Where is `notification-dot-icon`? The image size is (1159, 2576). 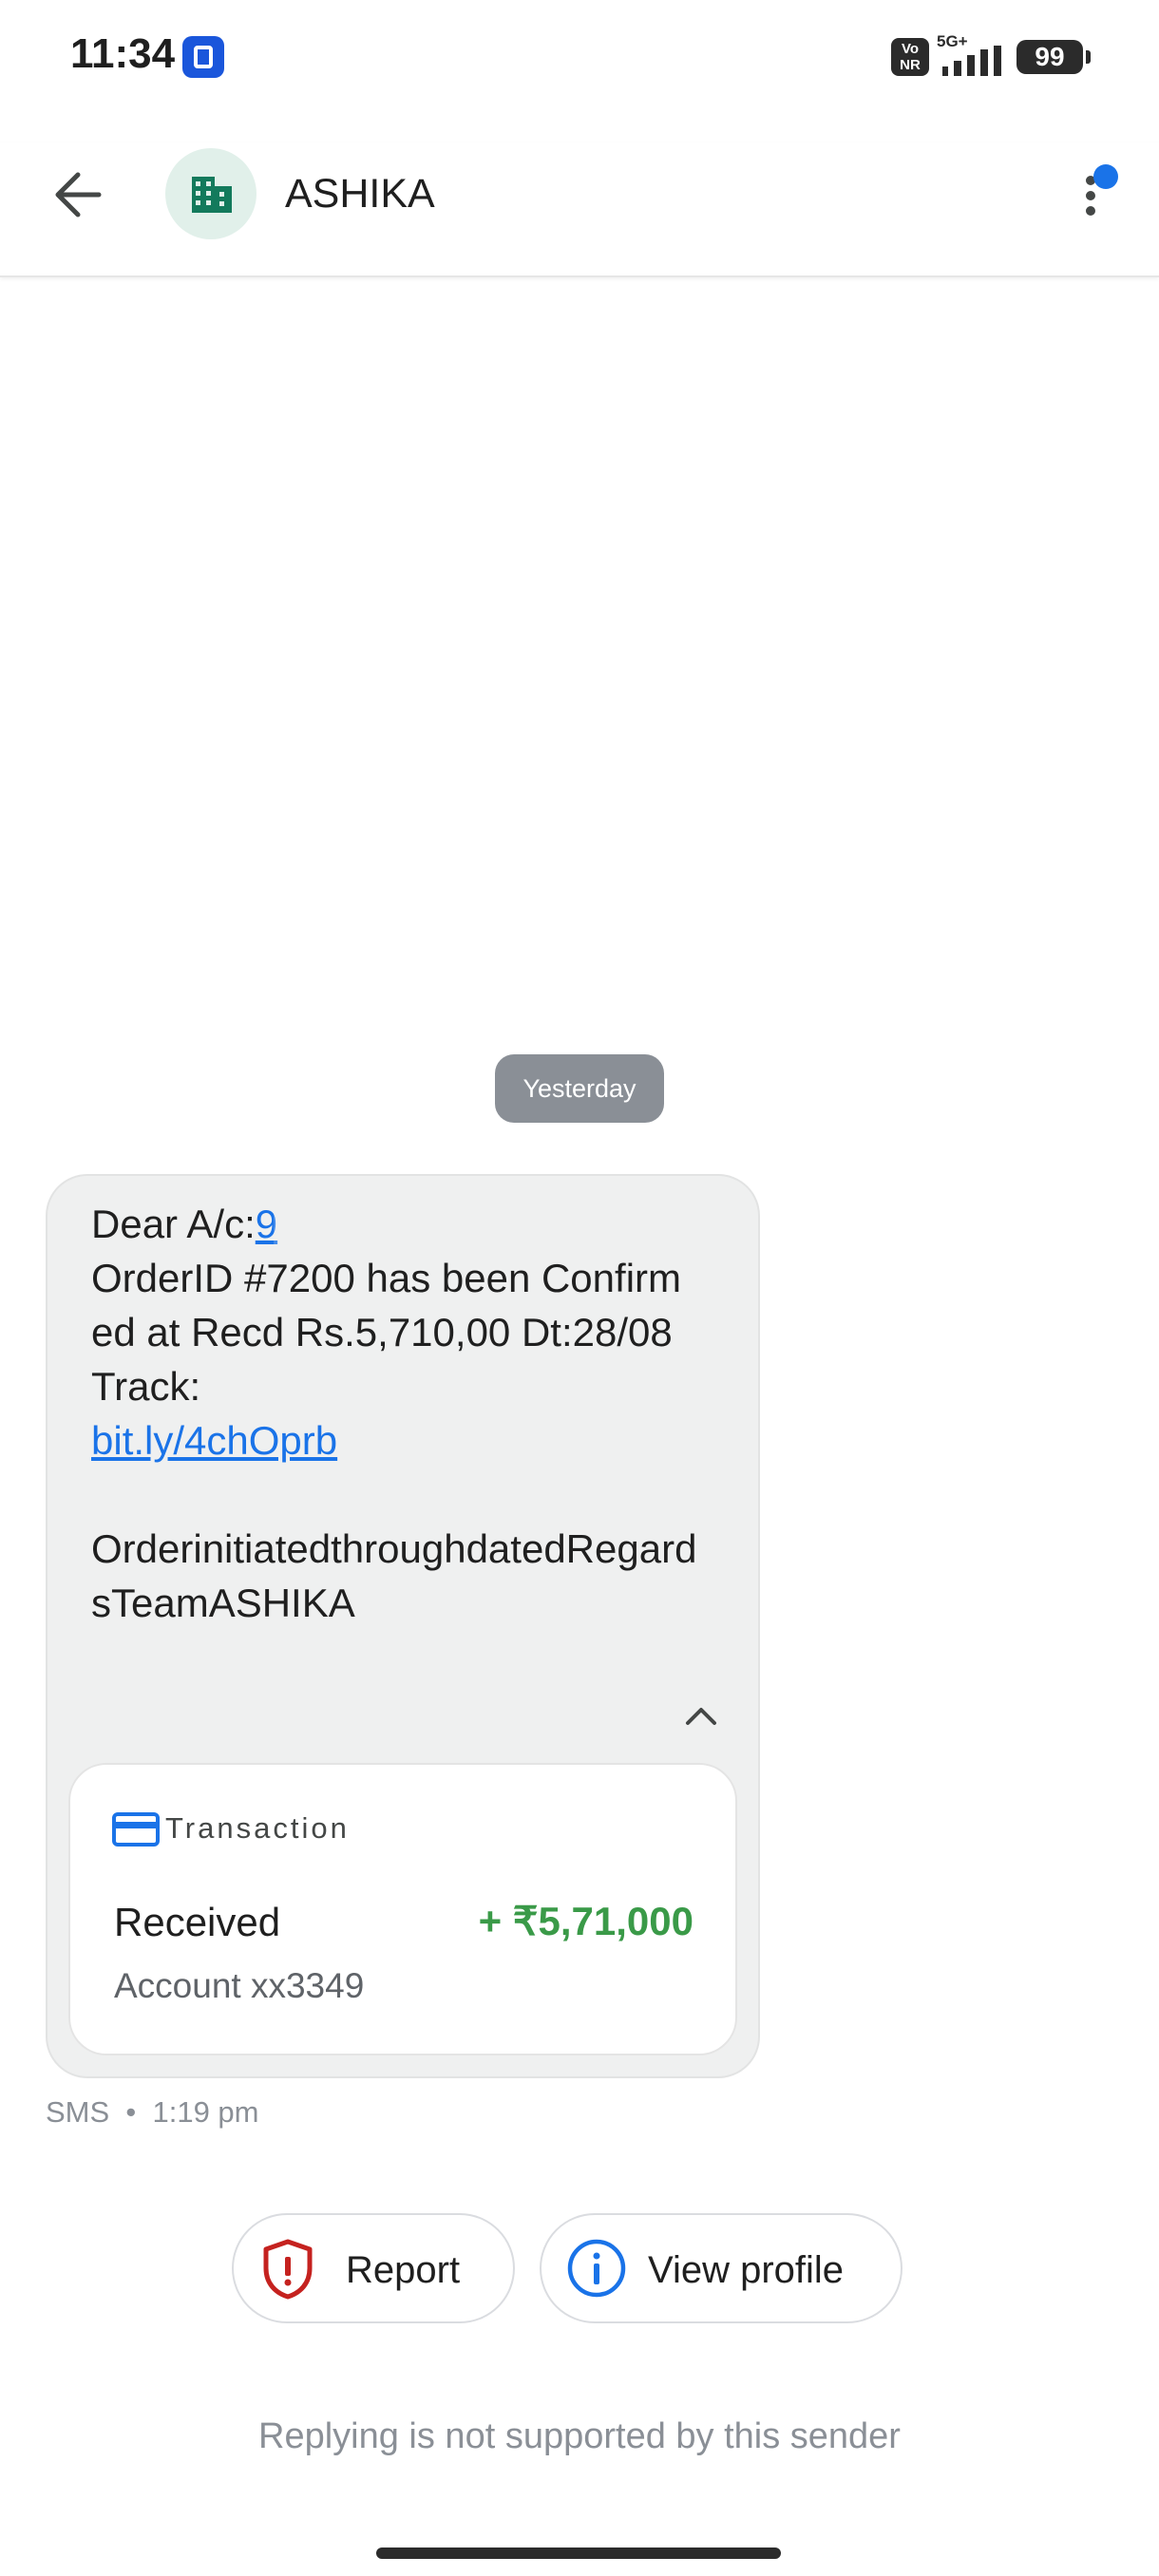 notification-dot-icon is located at coordinates (1105, 176).